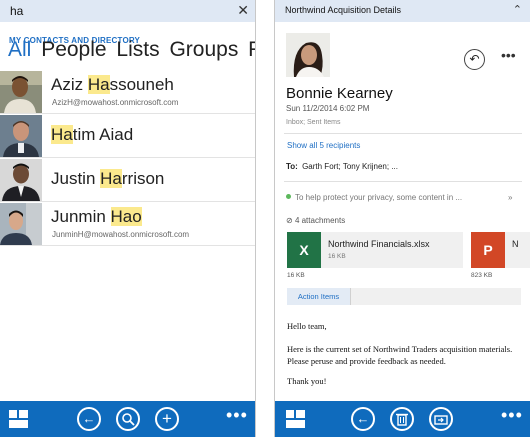 Image resolution: width=530 pixels, height=437 pixels. I want to click on pivot-all: All, so click(19, 49).